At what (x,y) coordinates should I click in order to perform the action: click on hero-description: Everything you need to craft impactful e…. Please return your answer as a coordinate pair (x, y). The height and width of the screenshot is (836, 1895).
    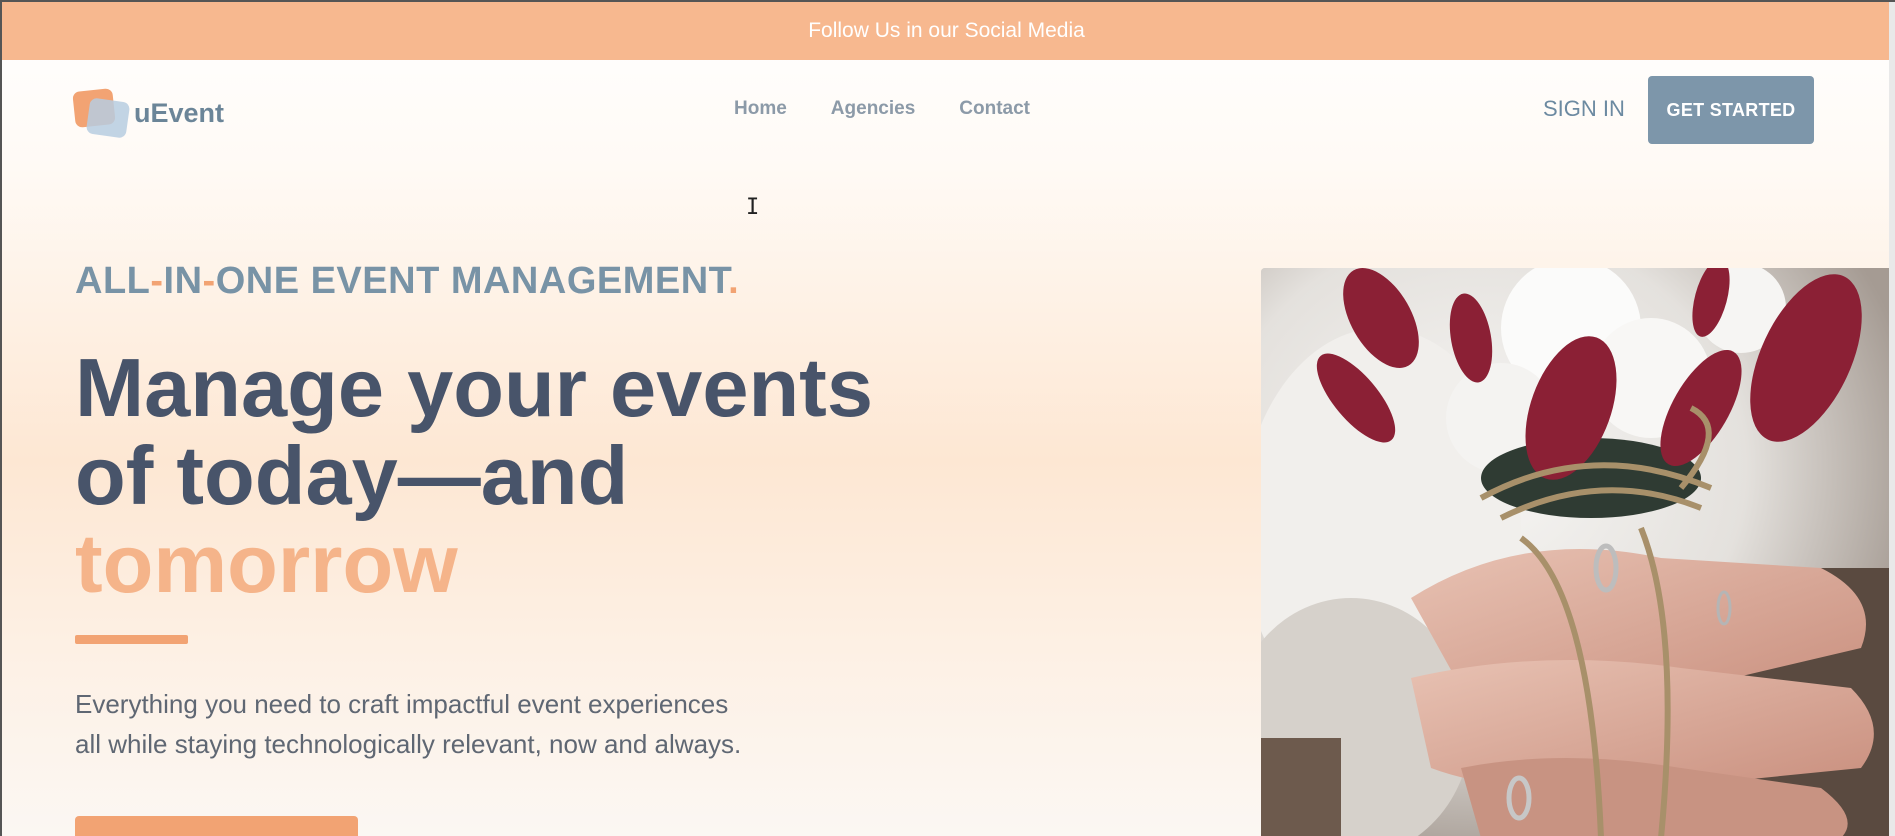
    Looking at the image, I should click on (455, 724).